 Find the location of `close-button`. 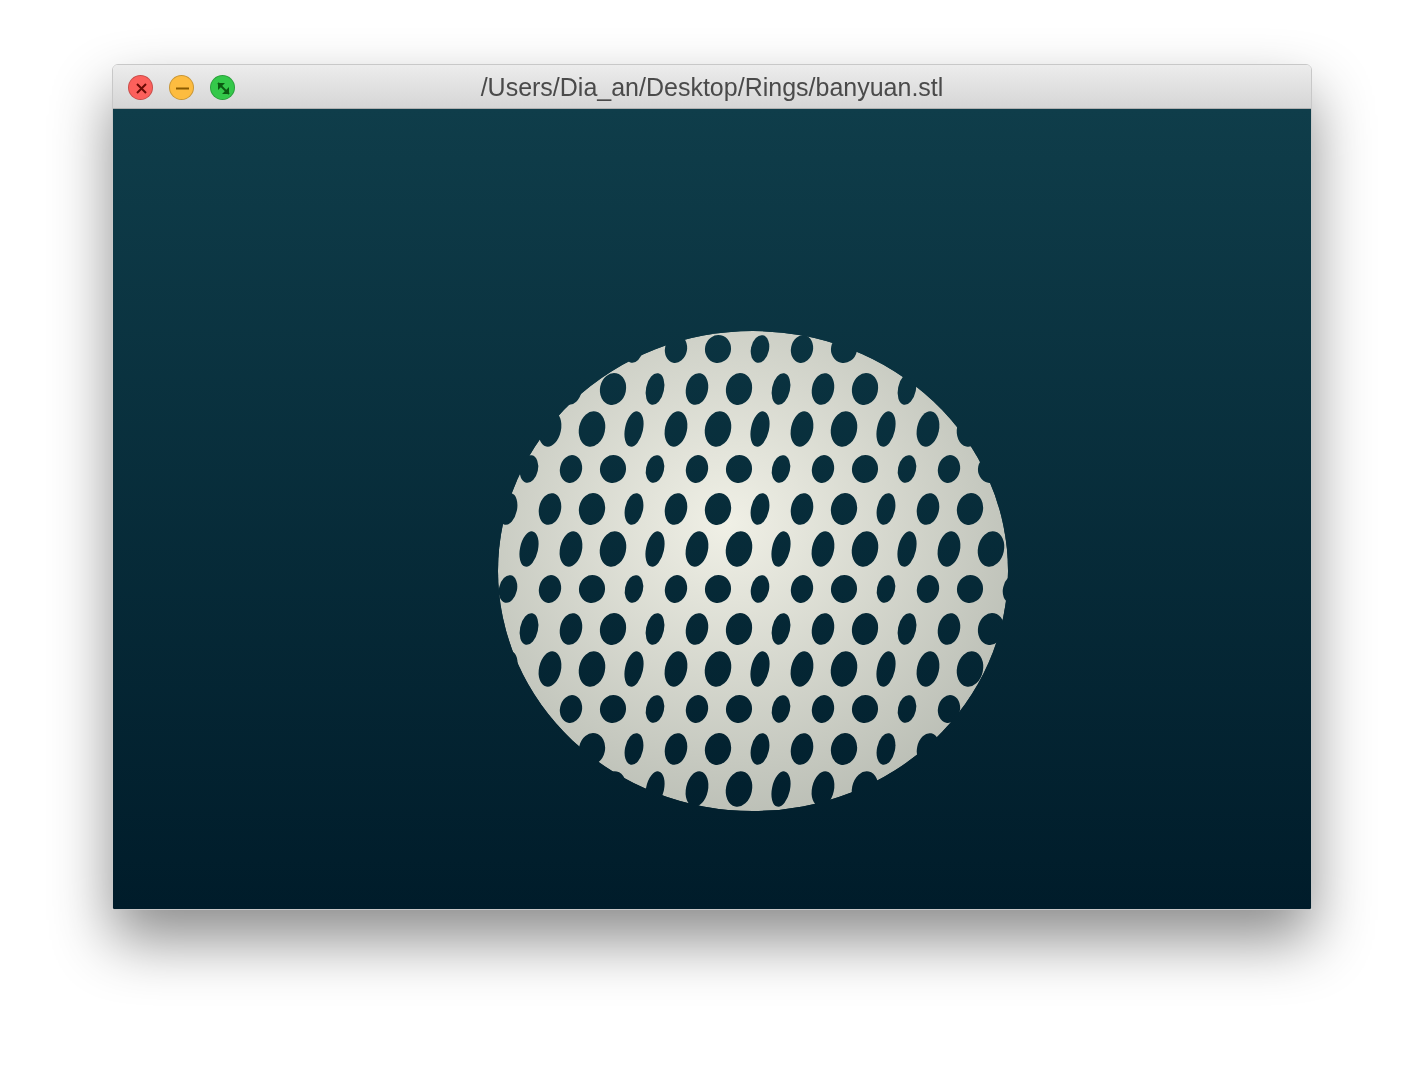

close-button is located at coordinates (140, 87).